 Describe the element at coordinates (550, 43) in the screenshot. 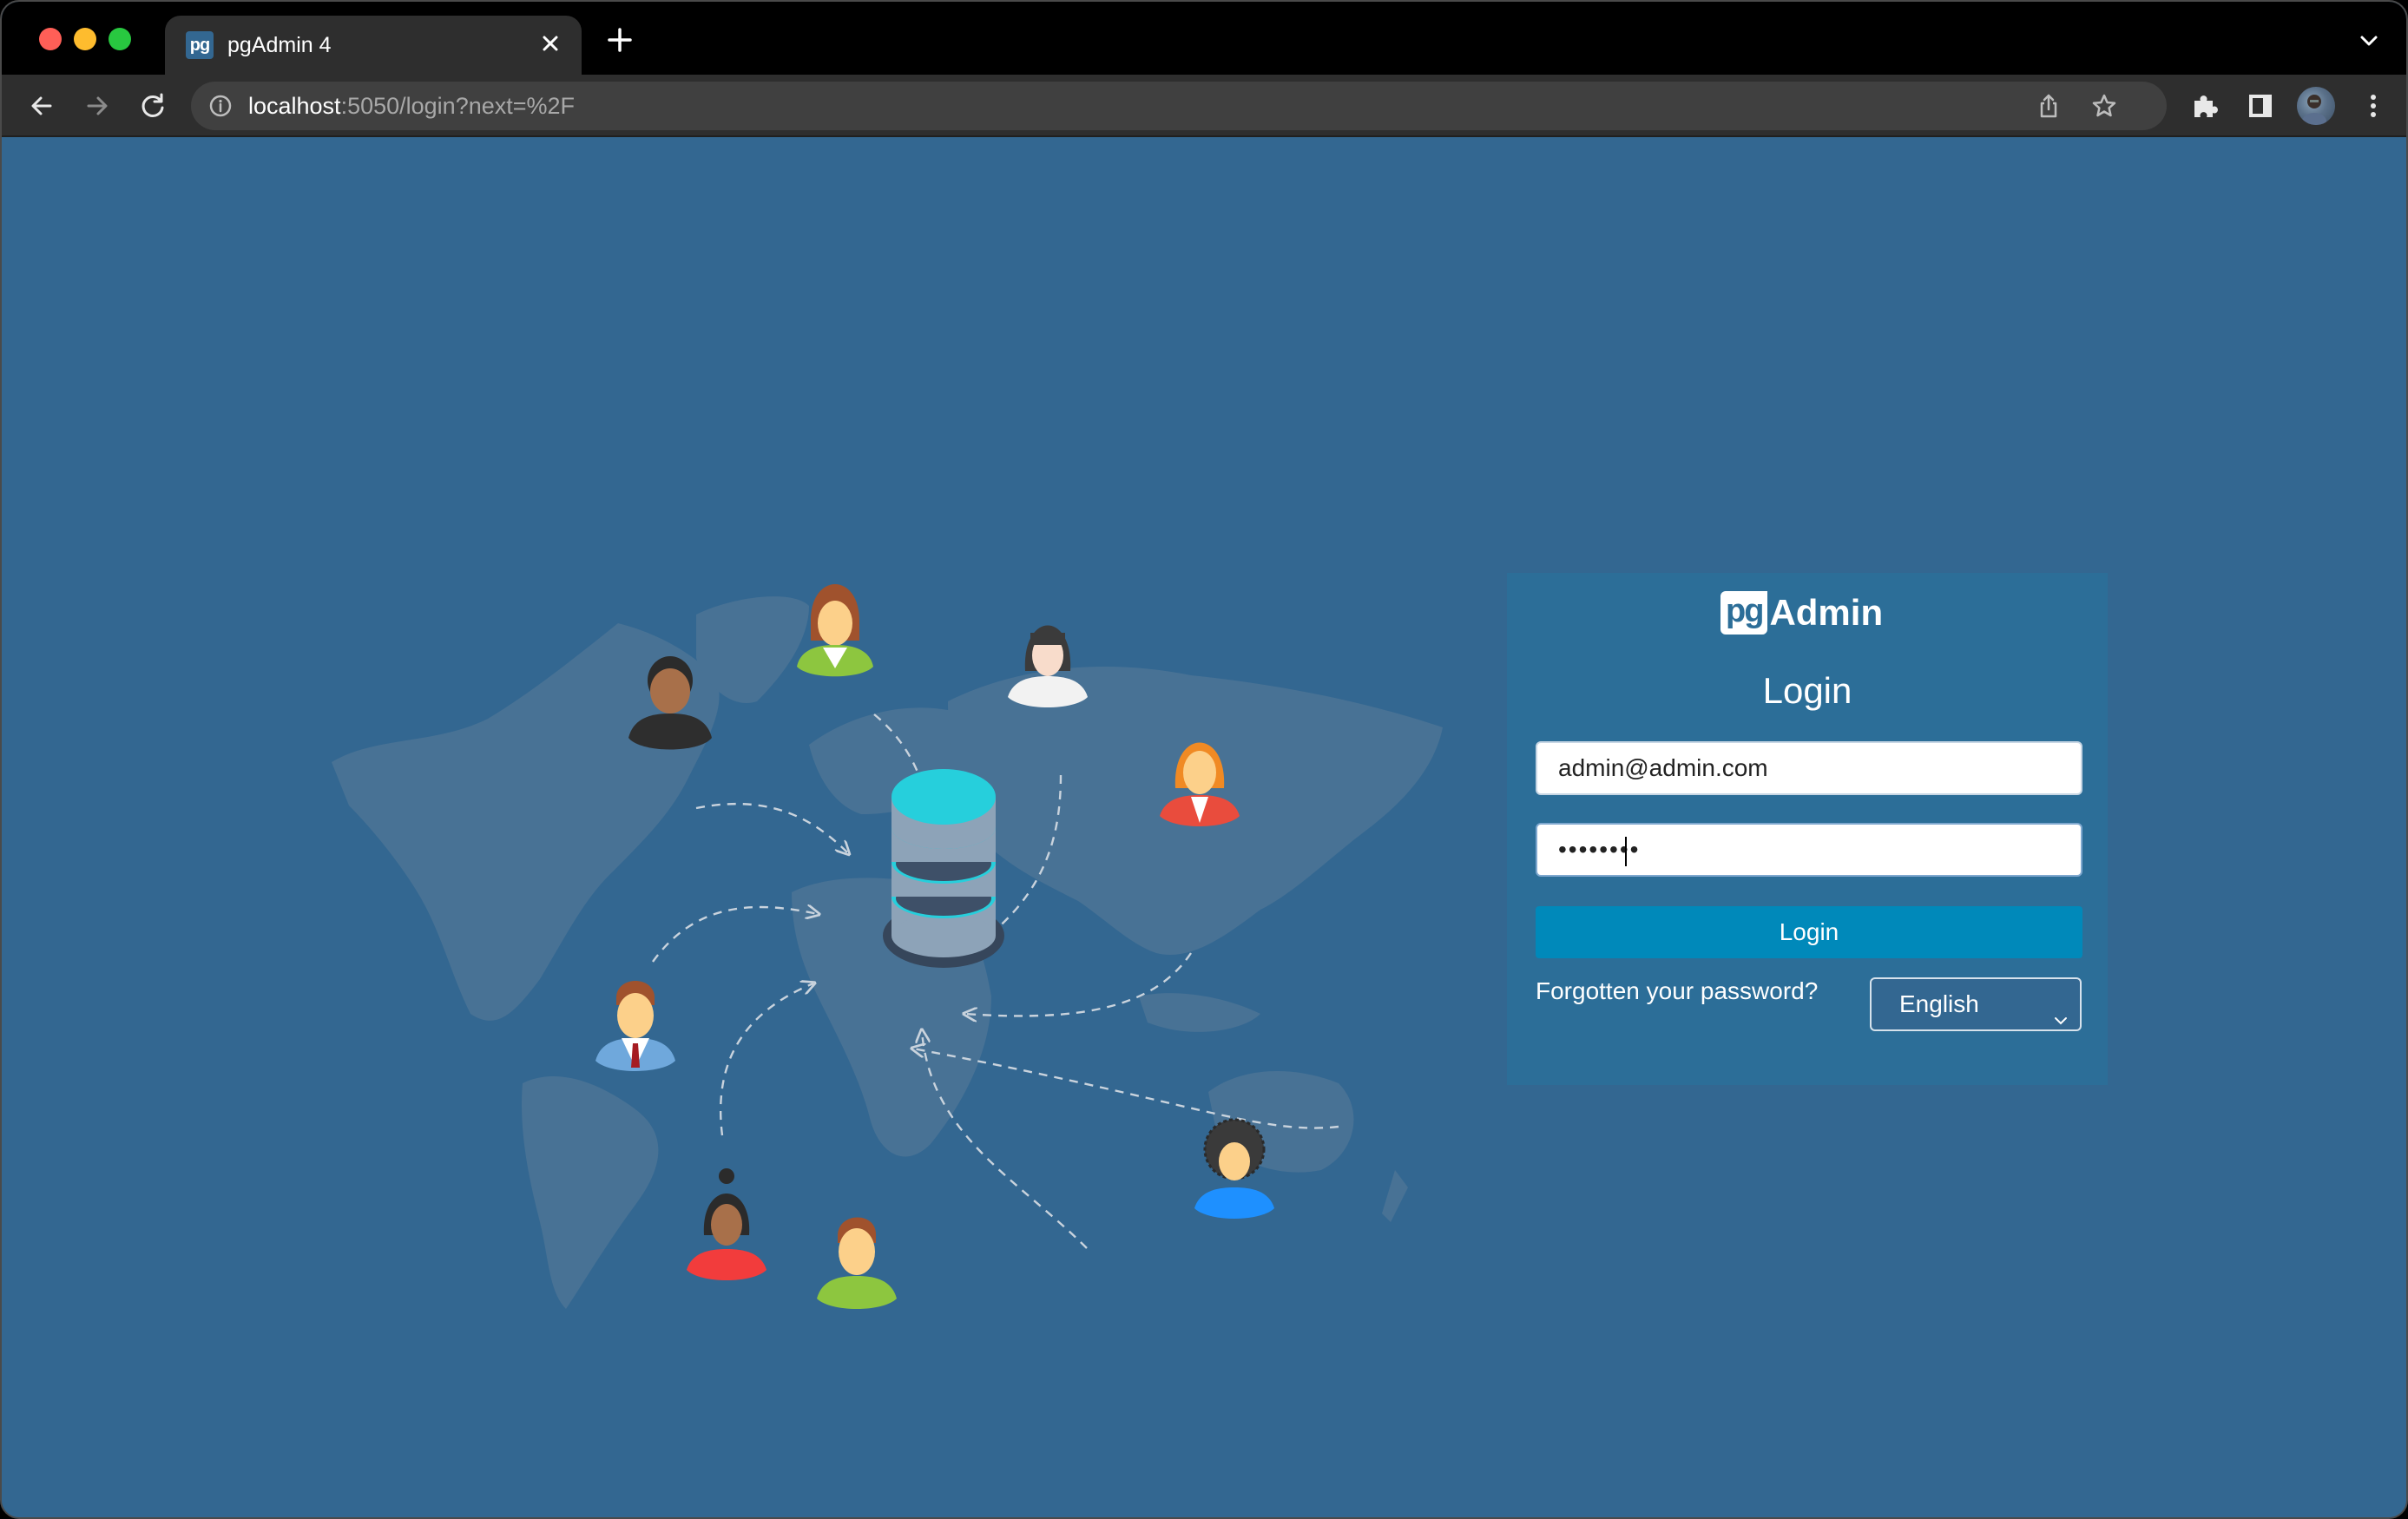

I see `close-icon` at that location.